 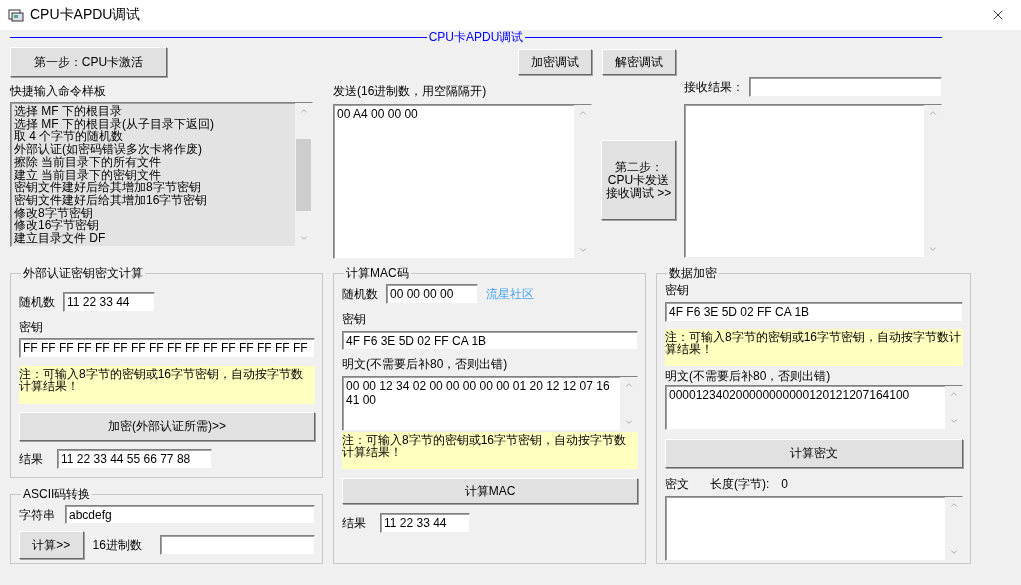 What do you see at coordinates (555, 62) in the screenshot?
I see `encrypt-debug-button: 加密调试` at bounding box center [555, 62].